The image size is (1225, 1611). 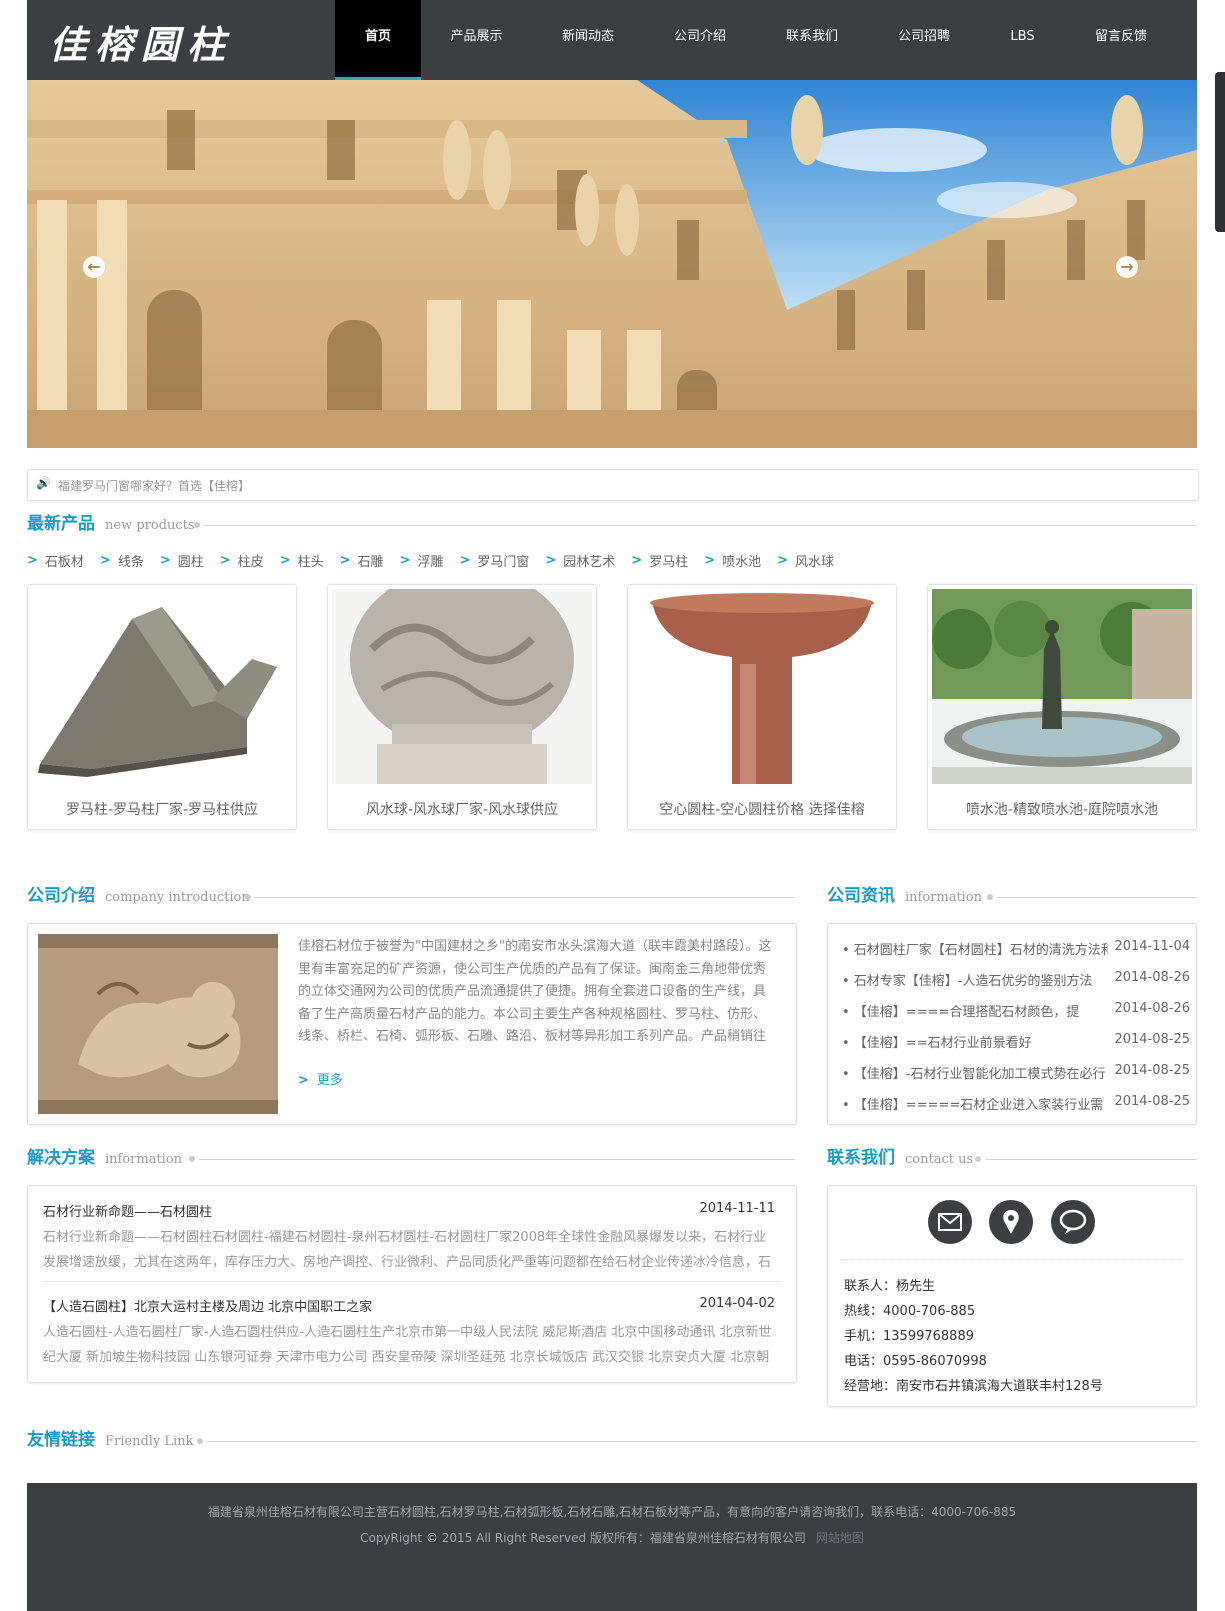 What do you see at coordinates (149, 1441) in the screenshot?
I see `section-title-en: Friendly Link` at bounding box center [149, 1441].